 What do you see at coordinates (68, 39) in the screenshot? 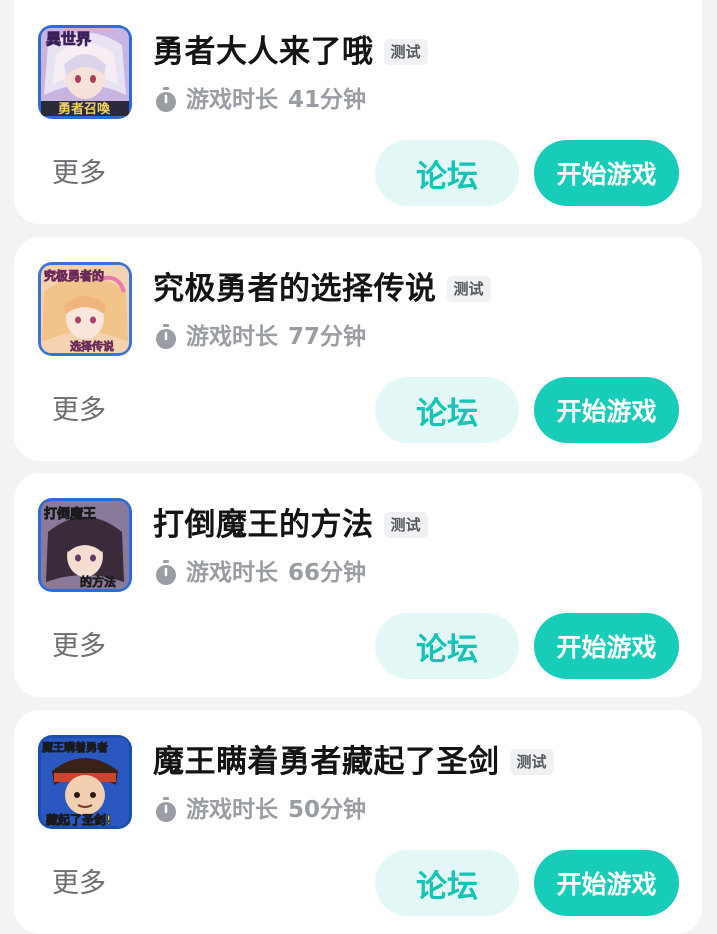
I see `thumb-text-top: 異世界` at bounding box center [68, 39].